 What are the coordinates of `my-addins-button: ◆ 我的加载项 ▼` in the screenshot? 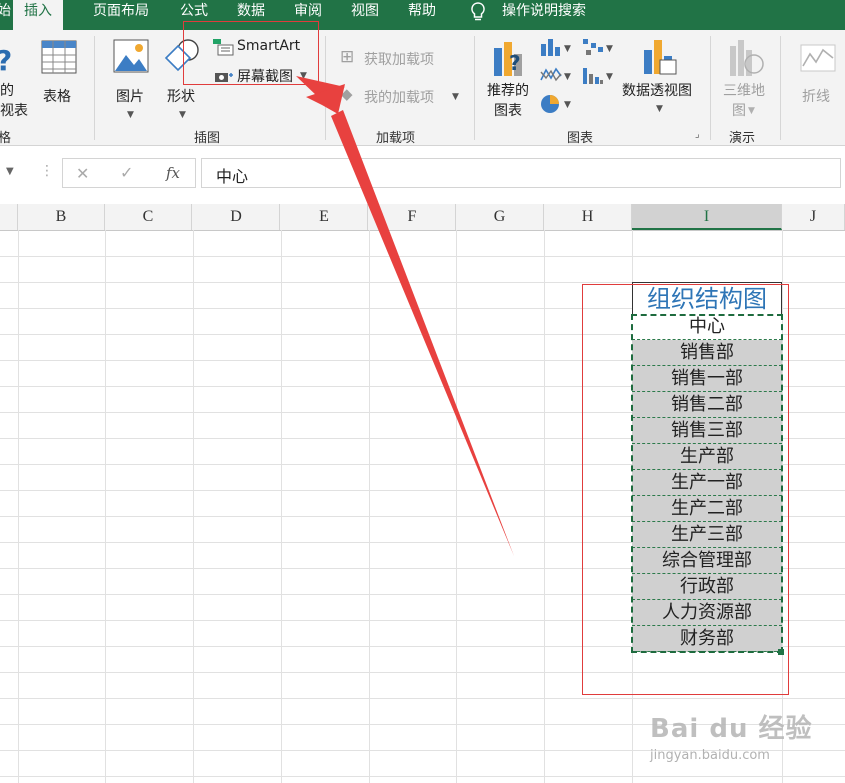 It's located at (402, 96).